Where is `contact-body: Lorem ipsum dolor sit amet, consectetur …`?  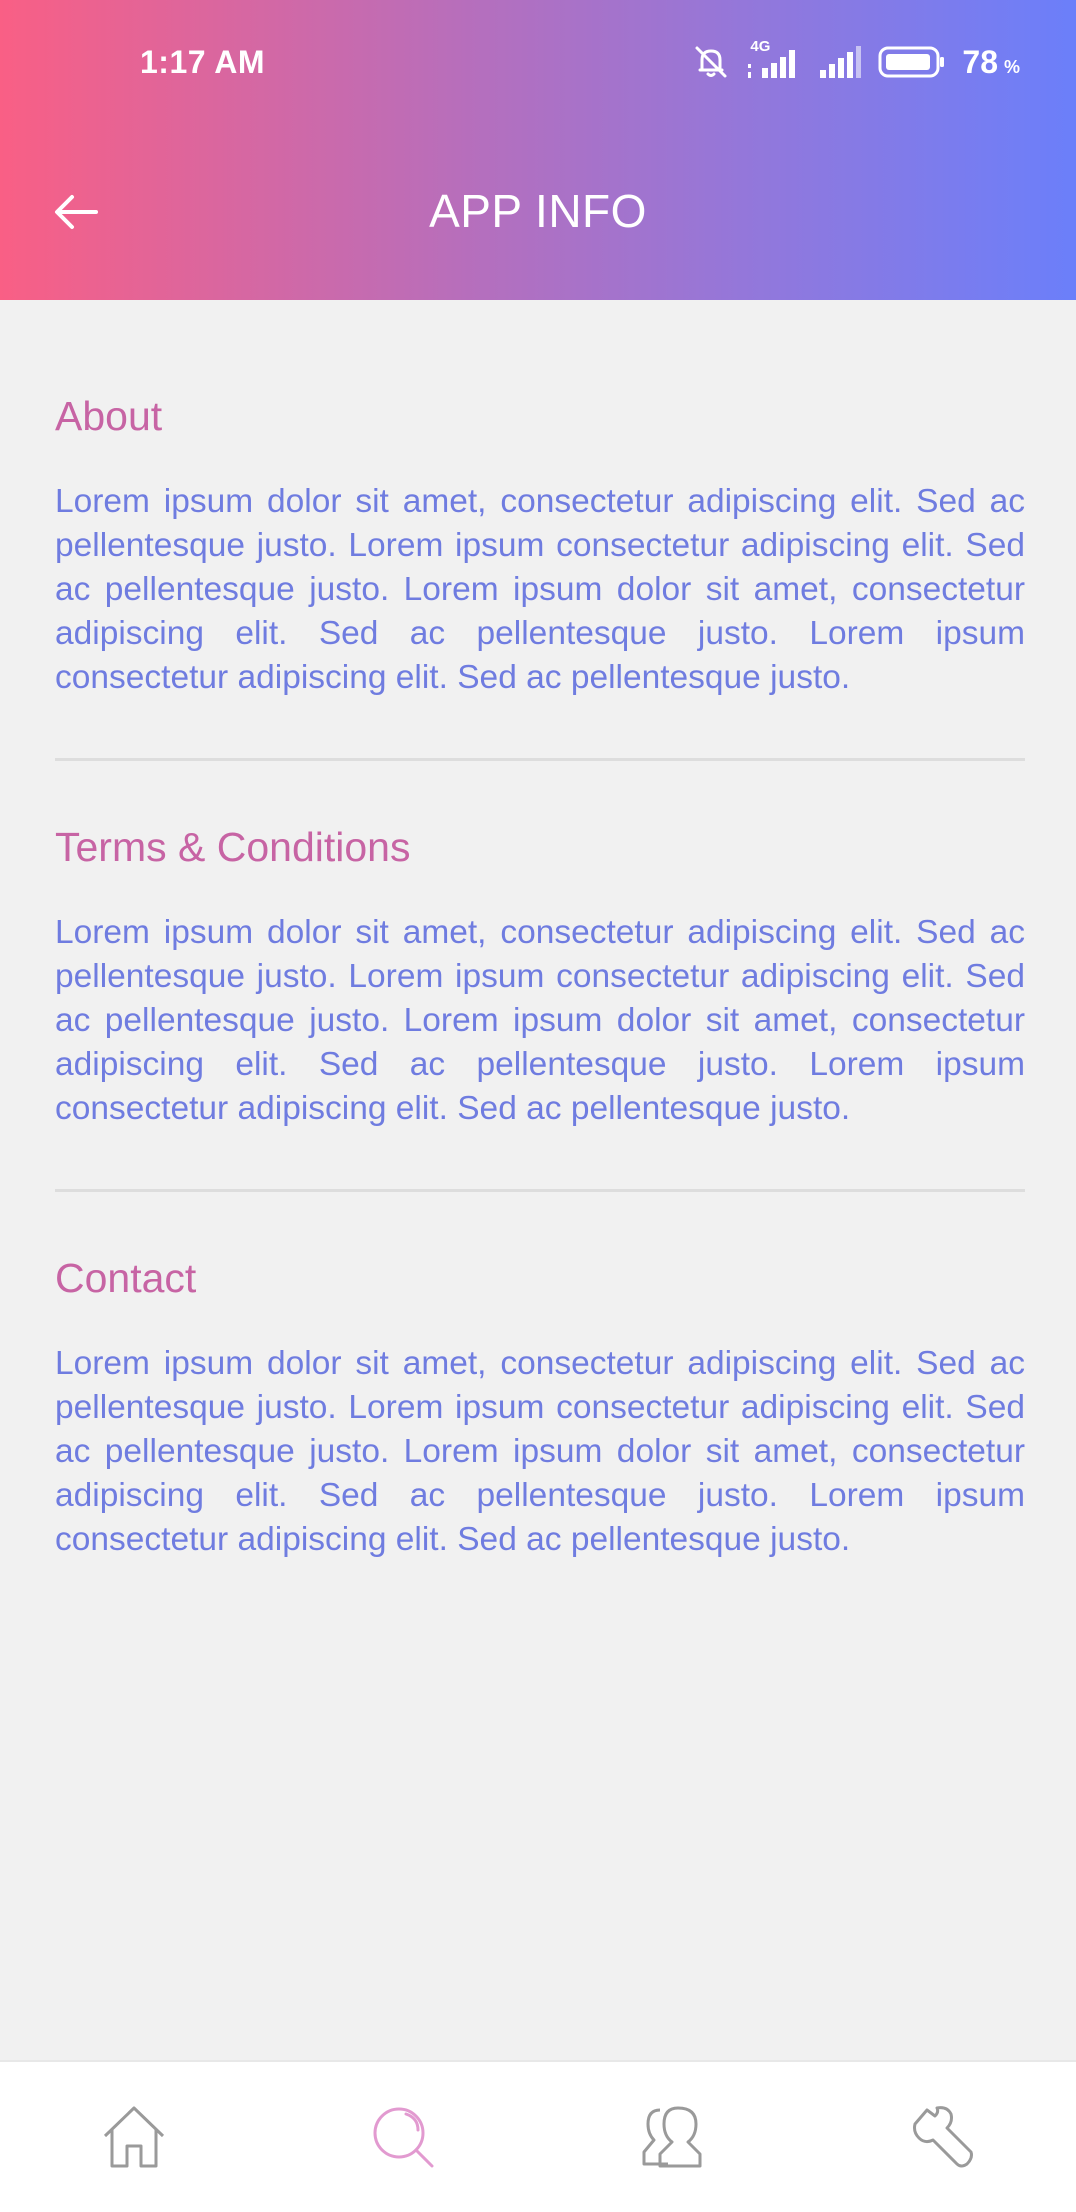
contact-body: Lorem ipsum dolor sit amet, consectetur … is located at coordinates (540, 1451).